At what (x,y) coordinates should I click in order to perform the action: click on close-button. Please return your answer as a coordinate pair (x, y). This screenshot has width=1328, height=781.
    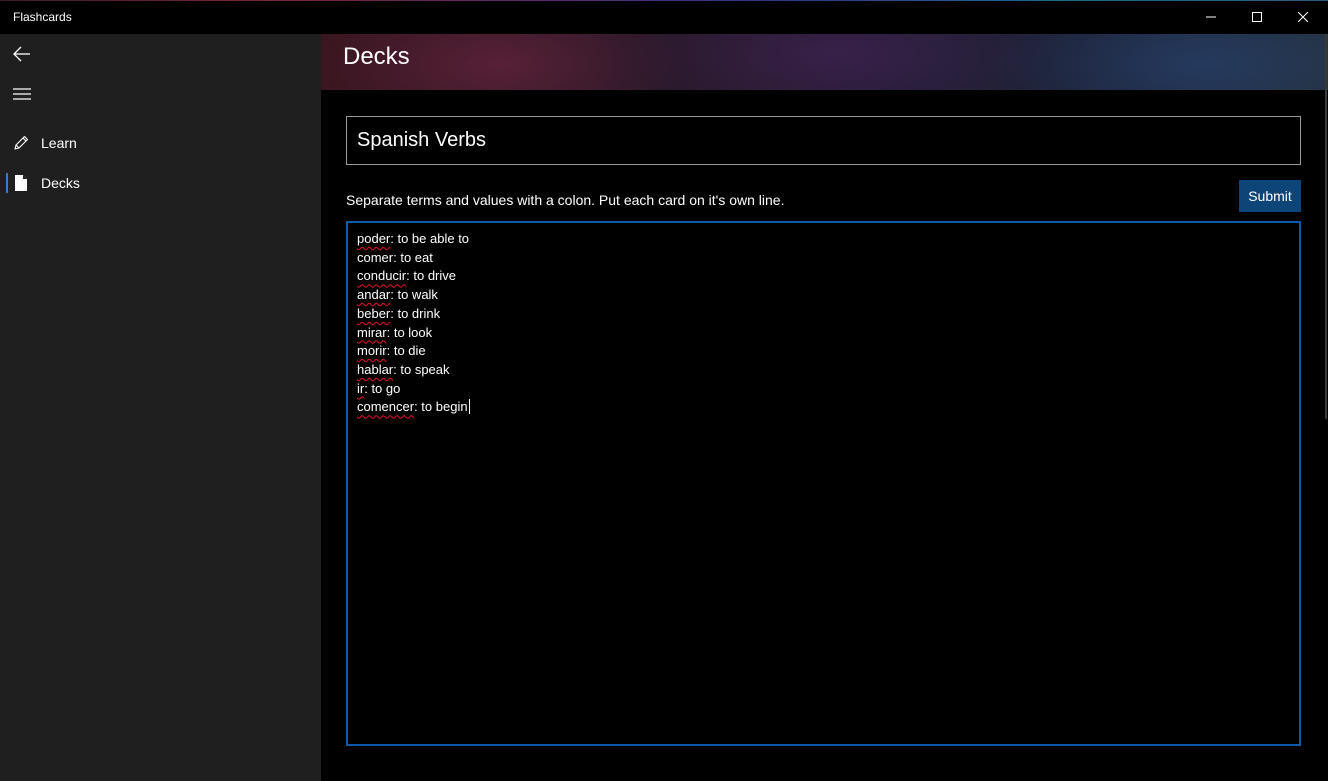
    Looking at the image, I should click on (1303, 17).